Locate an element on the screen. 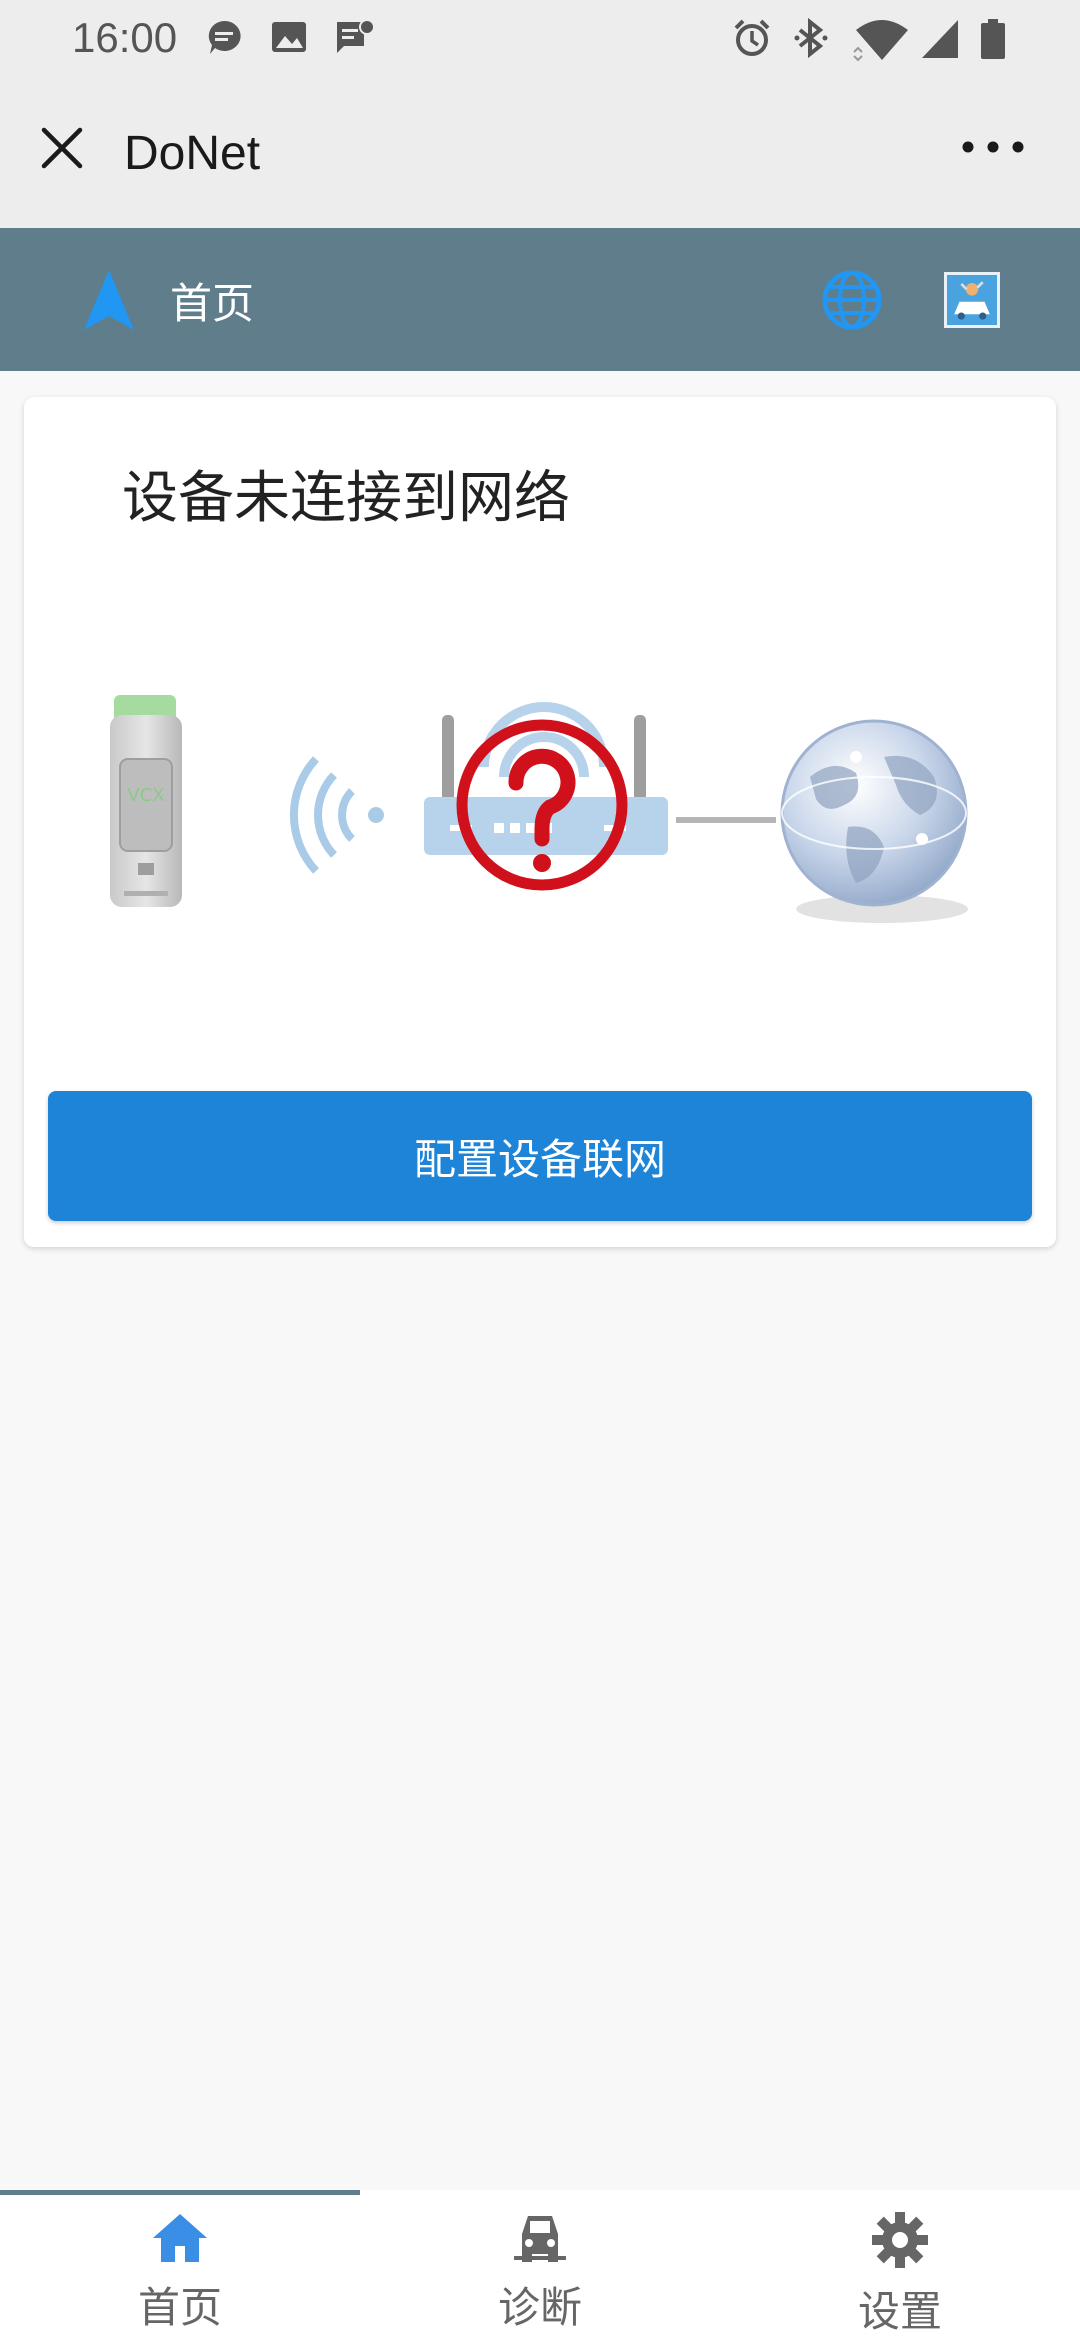 This screenshot has width=1080, height=2340. close-icon is located at coordinates (62, 148).